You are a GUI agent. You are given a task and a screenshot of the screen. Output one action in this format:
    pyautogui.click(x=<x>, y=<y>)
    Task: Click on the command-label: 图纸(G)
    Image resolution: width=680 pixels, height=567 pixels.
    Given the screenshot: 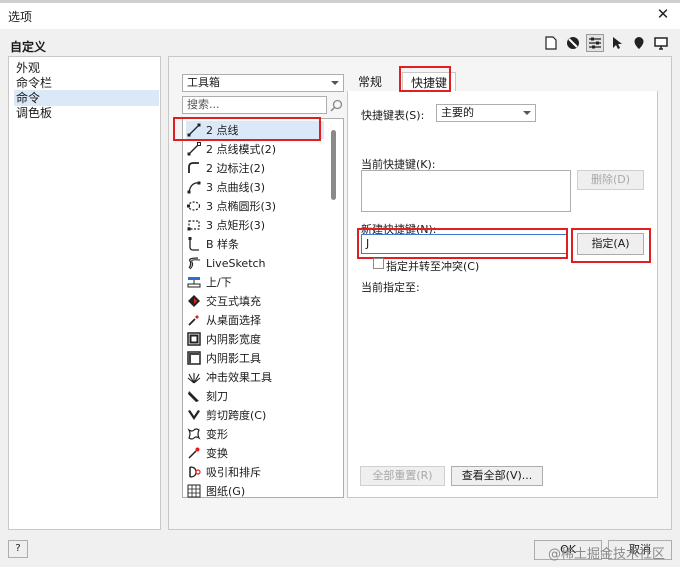 What is the action you would take?
    pyautogui.click(x=226, y=491)
    